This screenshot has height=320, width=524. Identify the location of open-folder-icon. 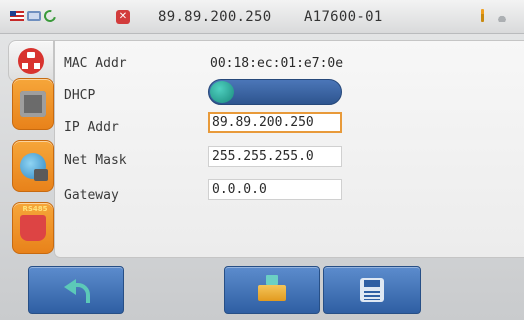
(272, 288).